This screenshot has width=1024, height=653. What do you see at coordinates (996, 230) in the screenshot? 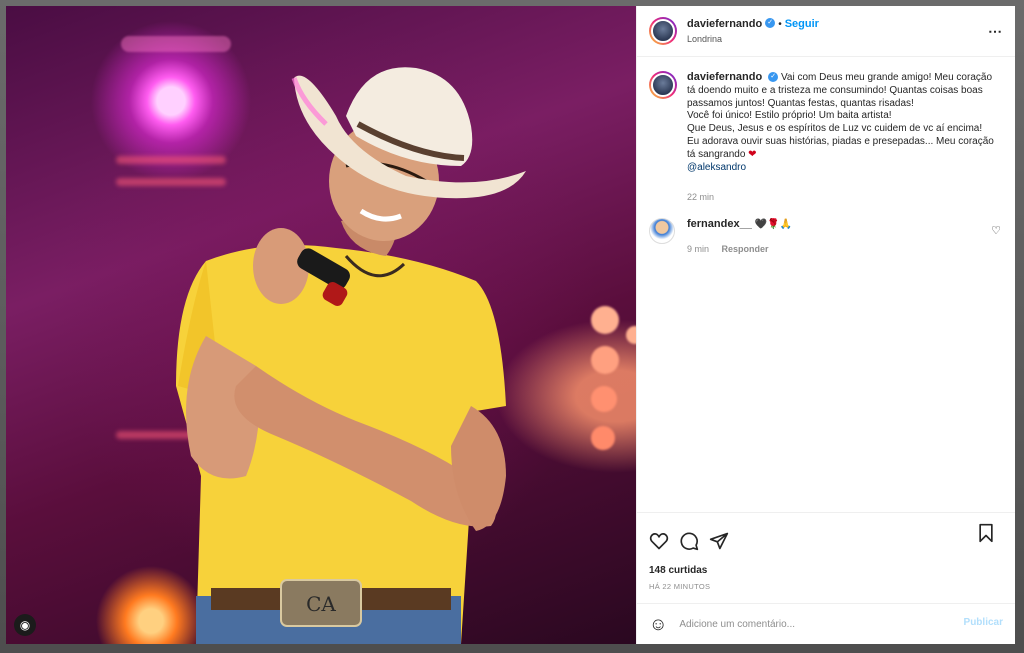
I see `comment-like-icon: ♡` at bounding box center [996, 230].